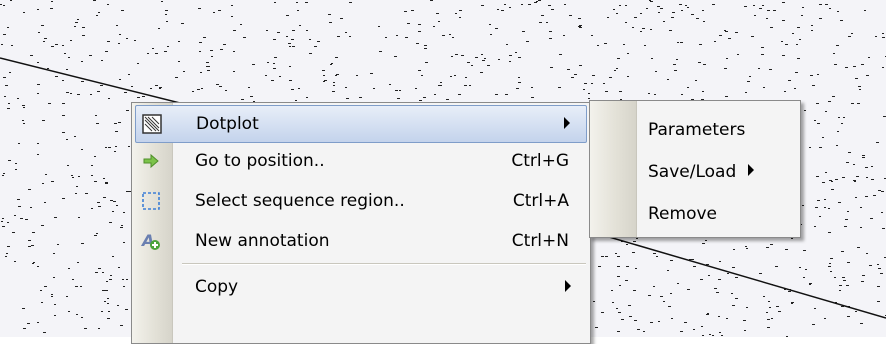  What do you see at coordinates (540, 241) in the screenshot?
I see `menu-item-shortcut: Ctrl+N` at bounding box center [540, 241].